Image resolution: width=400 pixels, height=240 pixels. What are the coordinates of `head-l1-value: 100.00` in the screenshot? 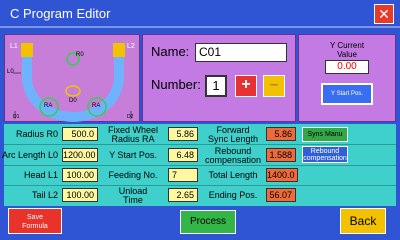 It's located at (80, 175).